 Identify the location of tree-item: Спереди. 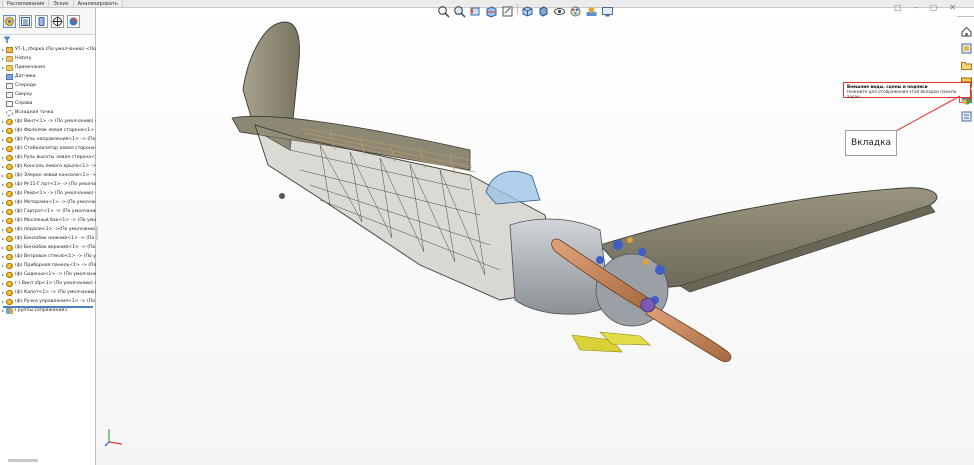
(48, 85).